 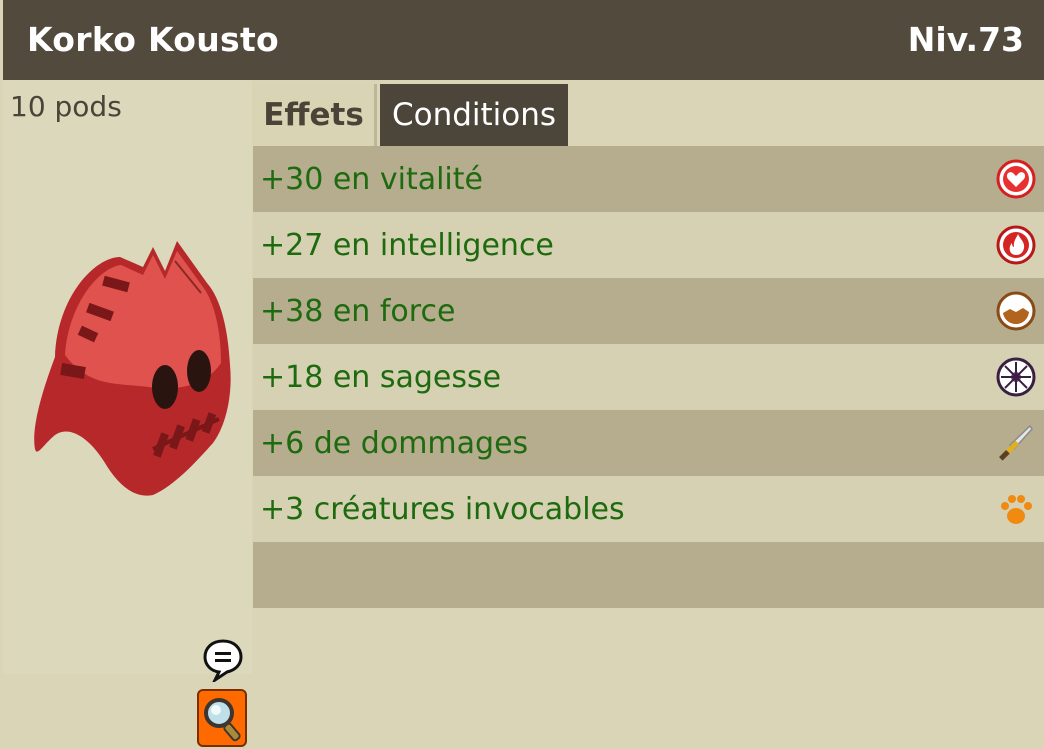 I want to click on effect-row: +18 en sagesse, so click(x=648, y=377).